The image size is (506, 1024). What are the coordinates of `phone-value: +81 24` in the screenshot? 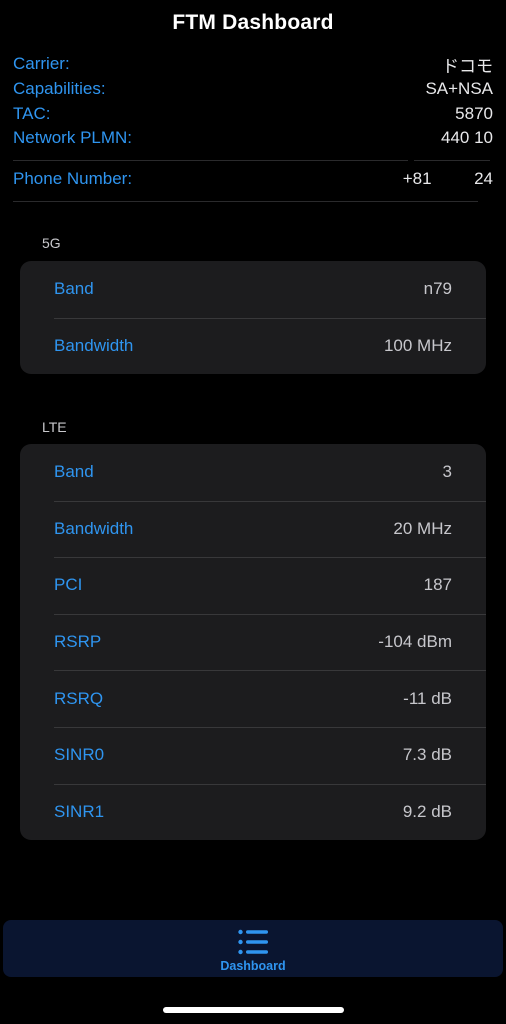 It's located at (447, 178).